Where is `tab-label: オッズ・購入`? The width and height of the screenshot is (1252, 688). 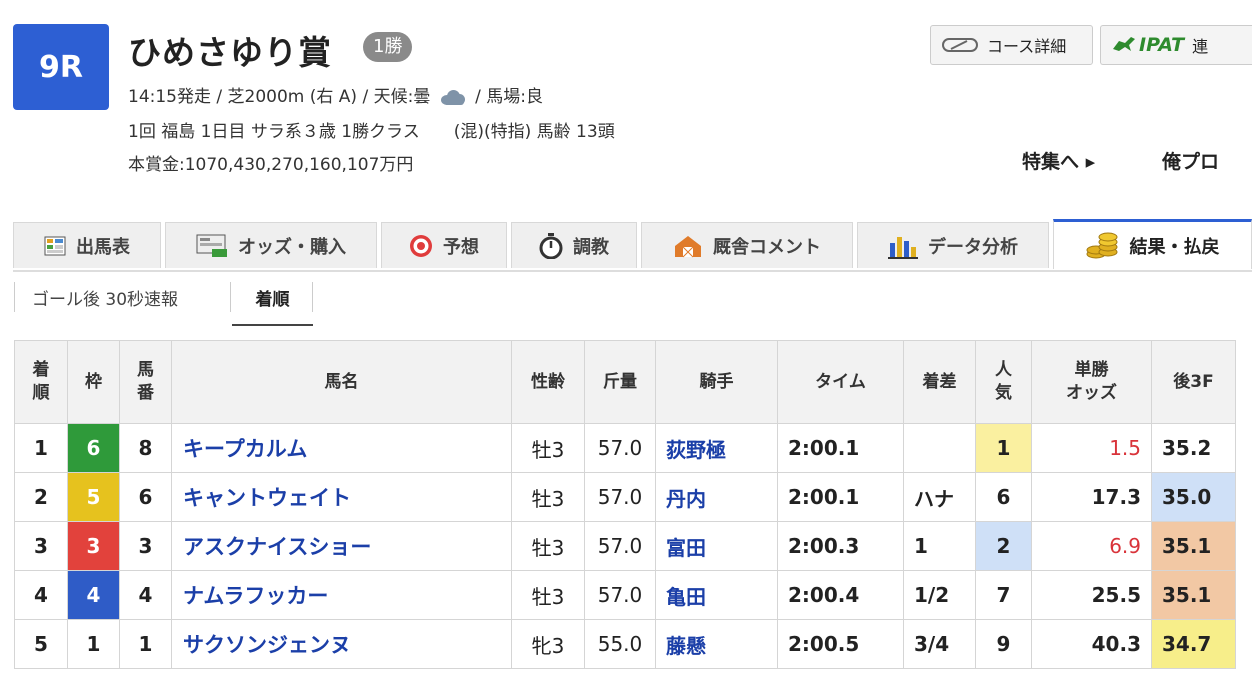
tab-label: オッズ・購入 is located at coordinates (292, 247).